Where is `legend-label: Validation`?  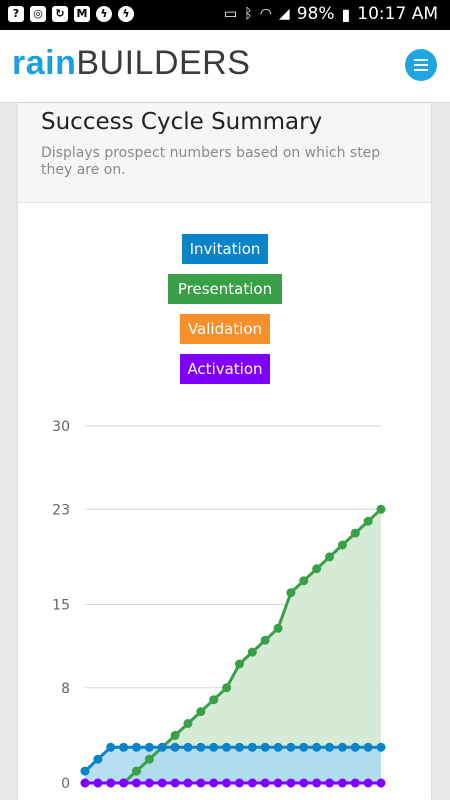
legend-label: Validation is located at coordinates (225, 329).